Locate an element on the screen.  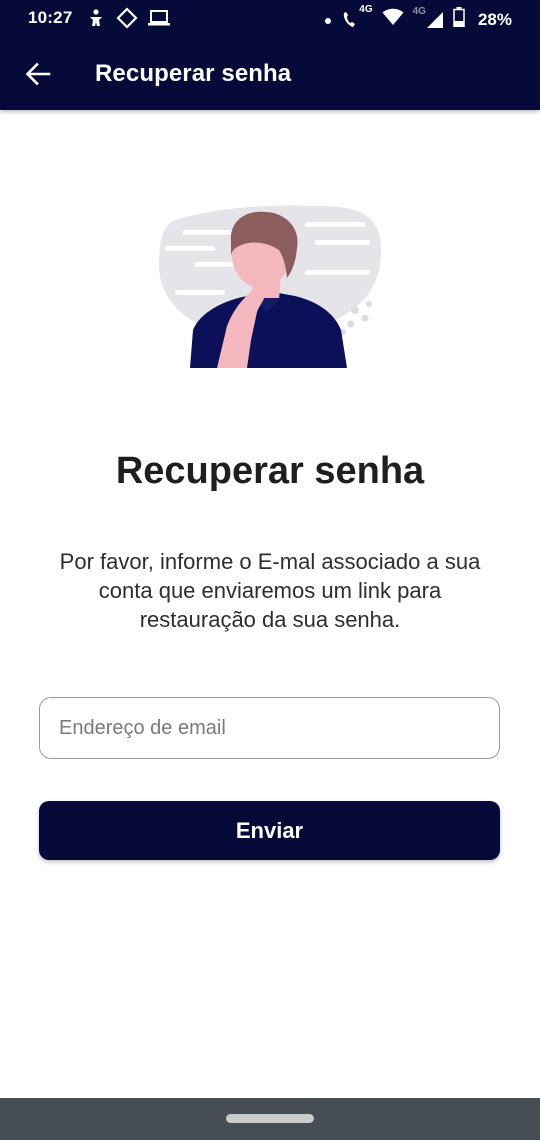
app-bar-title: Recuperar senha is located at coordinates (193, 73).